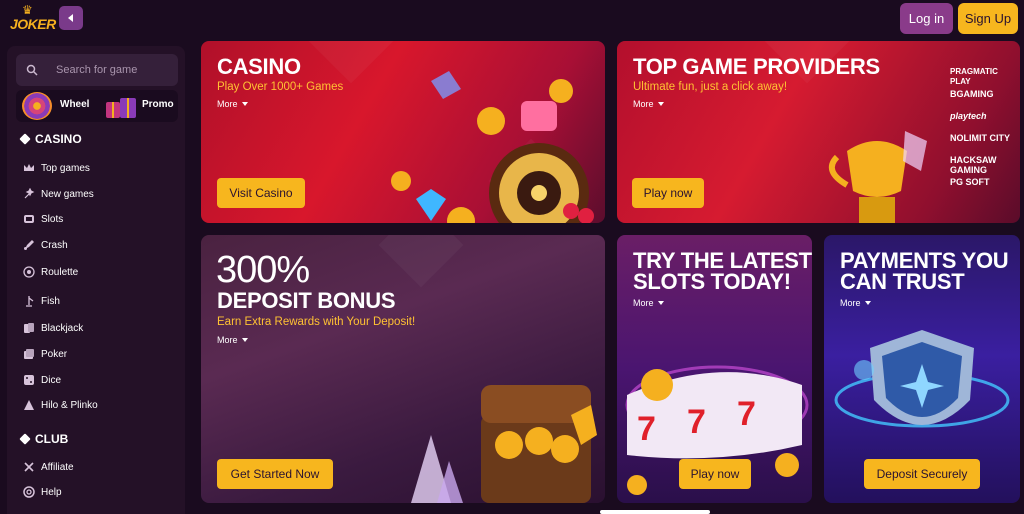  Describe the element at coordinates (980, 138) in the screenshot. I see `provider-logo: NOLIMIT CITY` at that location.